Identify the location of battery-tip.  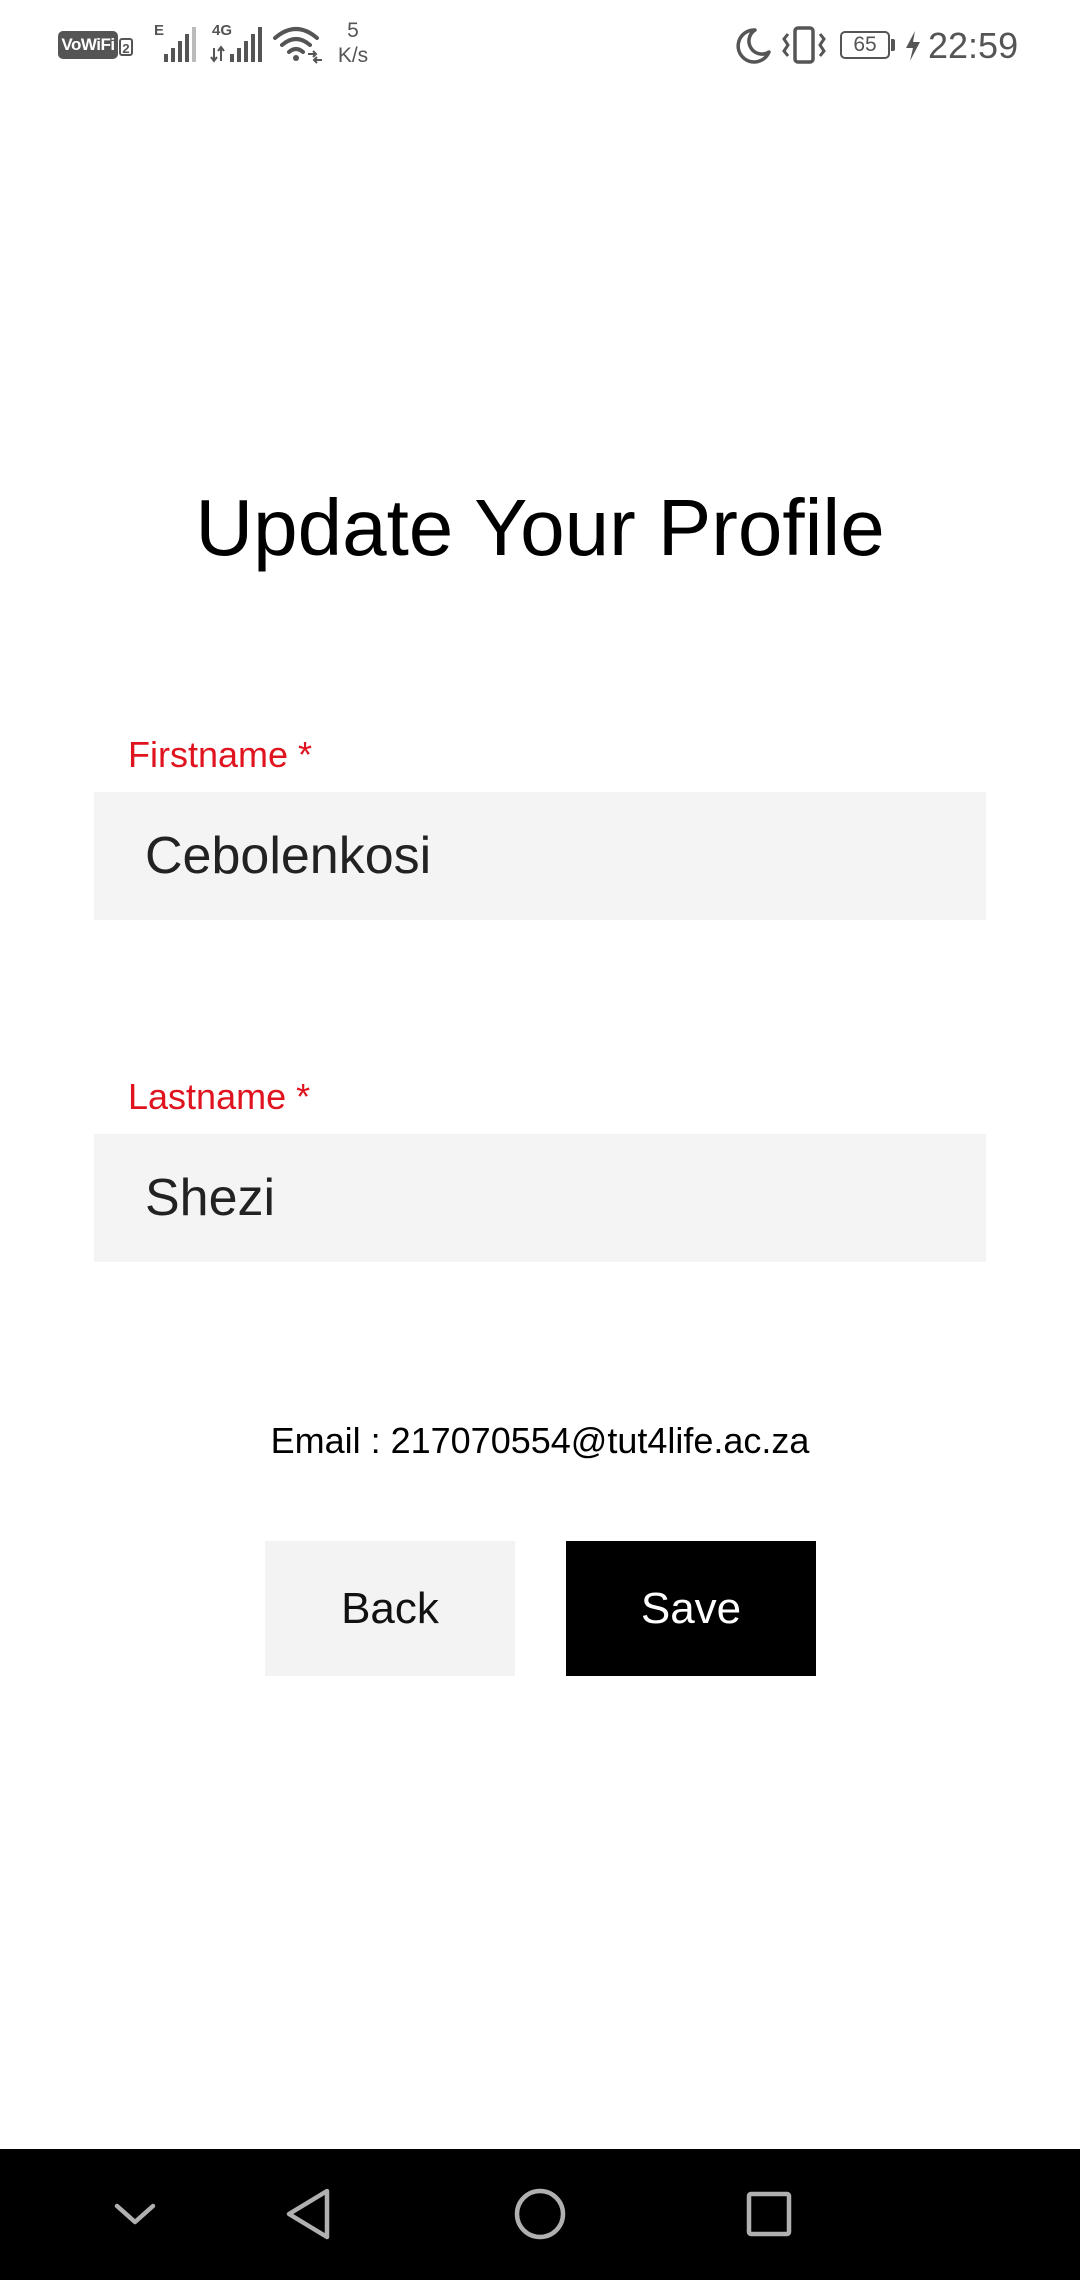
(893, 45).